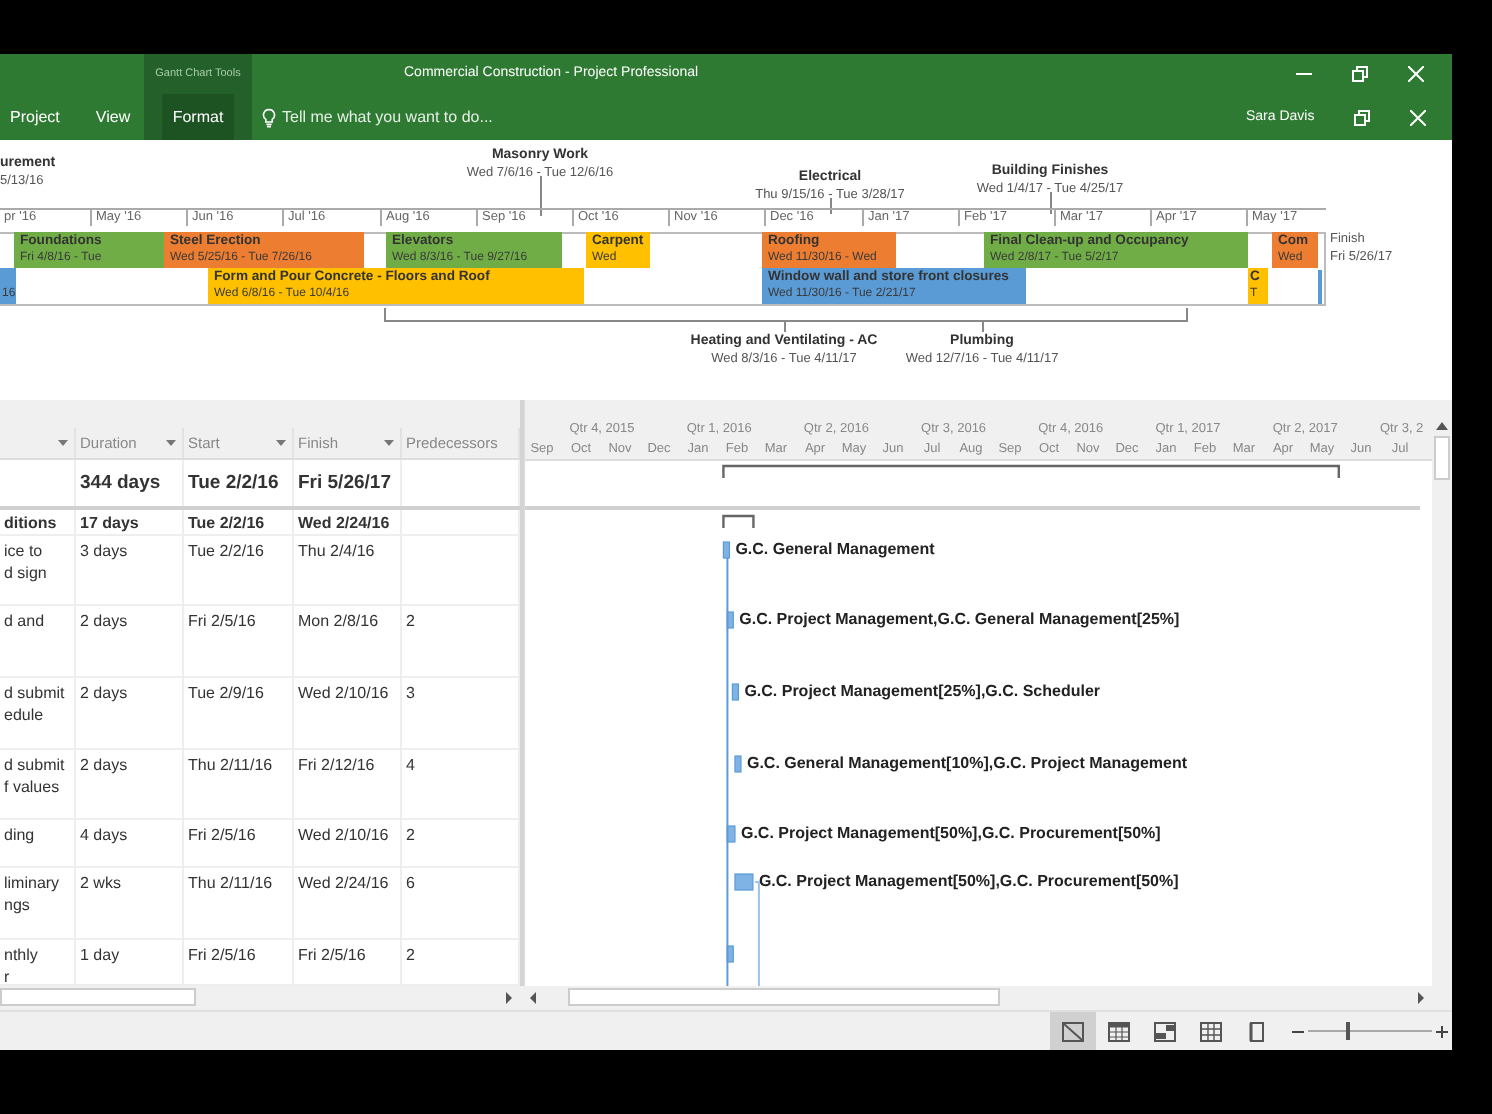  I want to click on lightbulb-icon, so click(269, 117).